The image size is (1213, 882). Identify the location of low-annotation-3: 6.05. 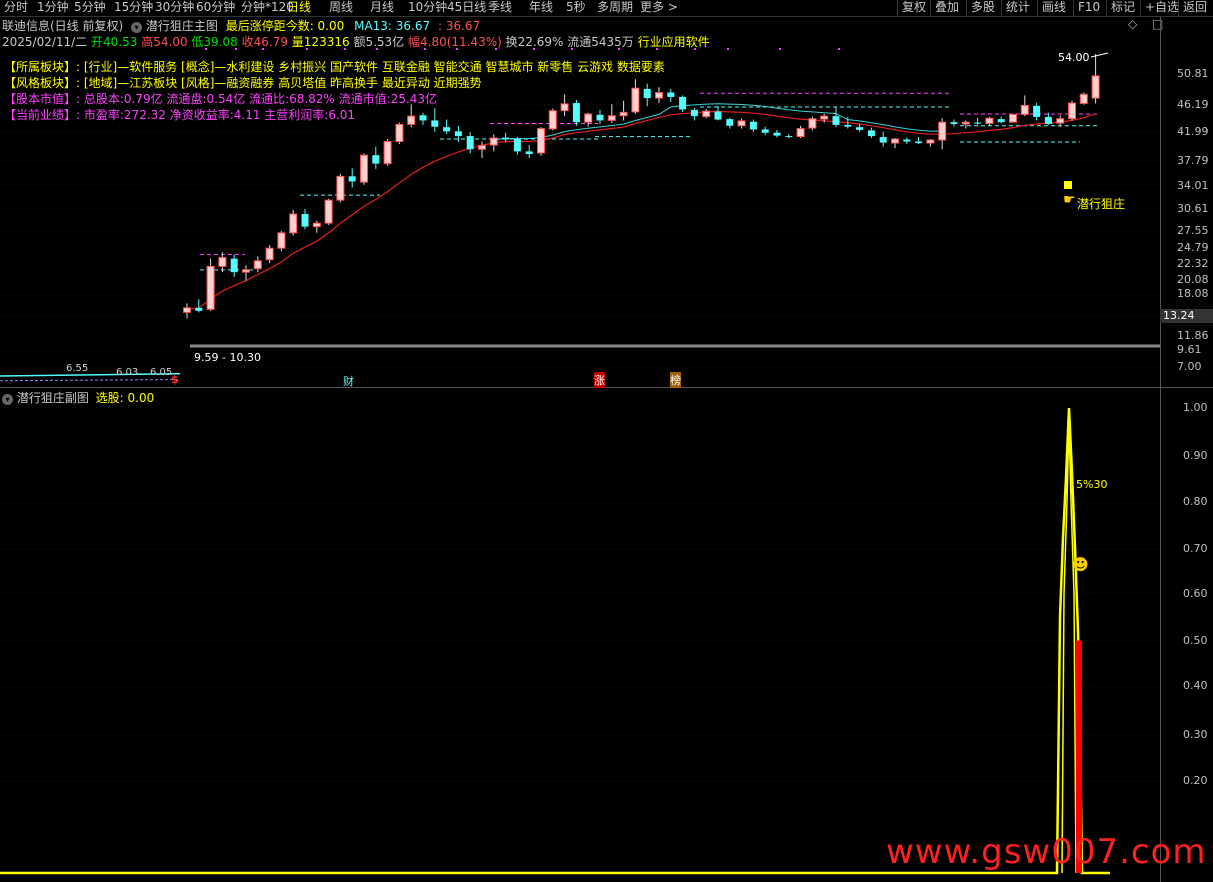
(161, 372).